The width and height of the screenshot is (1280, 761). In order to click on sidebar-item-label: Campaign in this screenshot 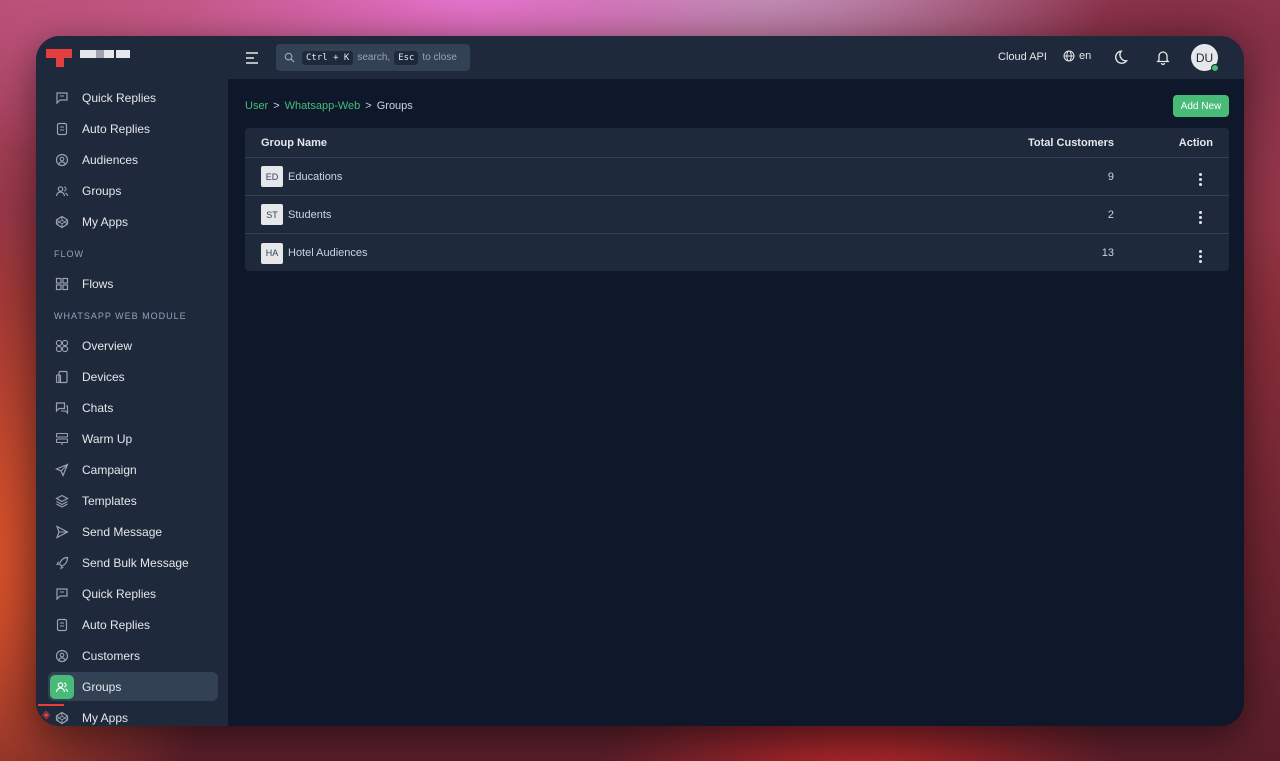, I will do `click(109, 469)`.